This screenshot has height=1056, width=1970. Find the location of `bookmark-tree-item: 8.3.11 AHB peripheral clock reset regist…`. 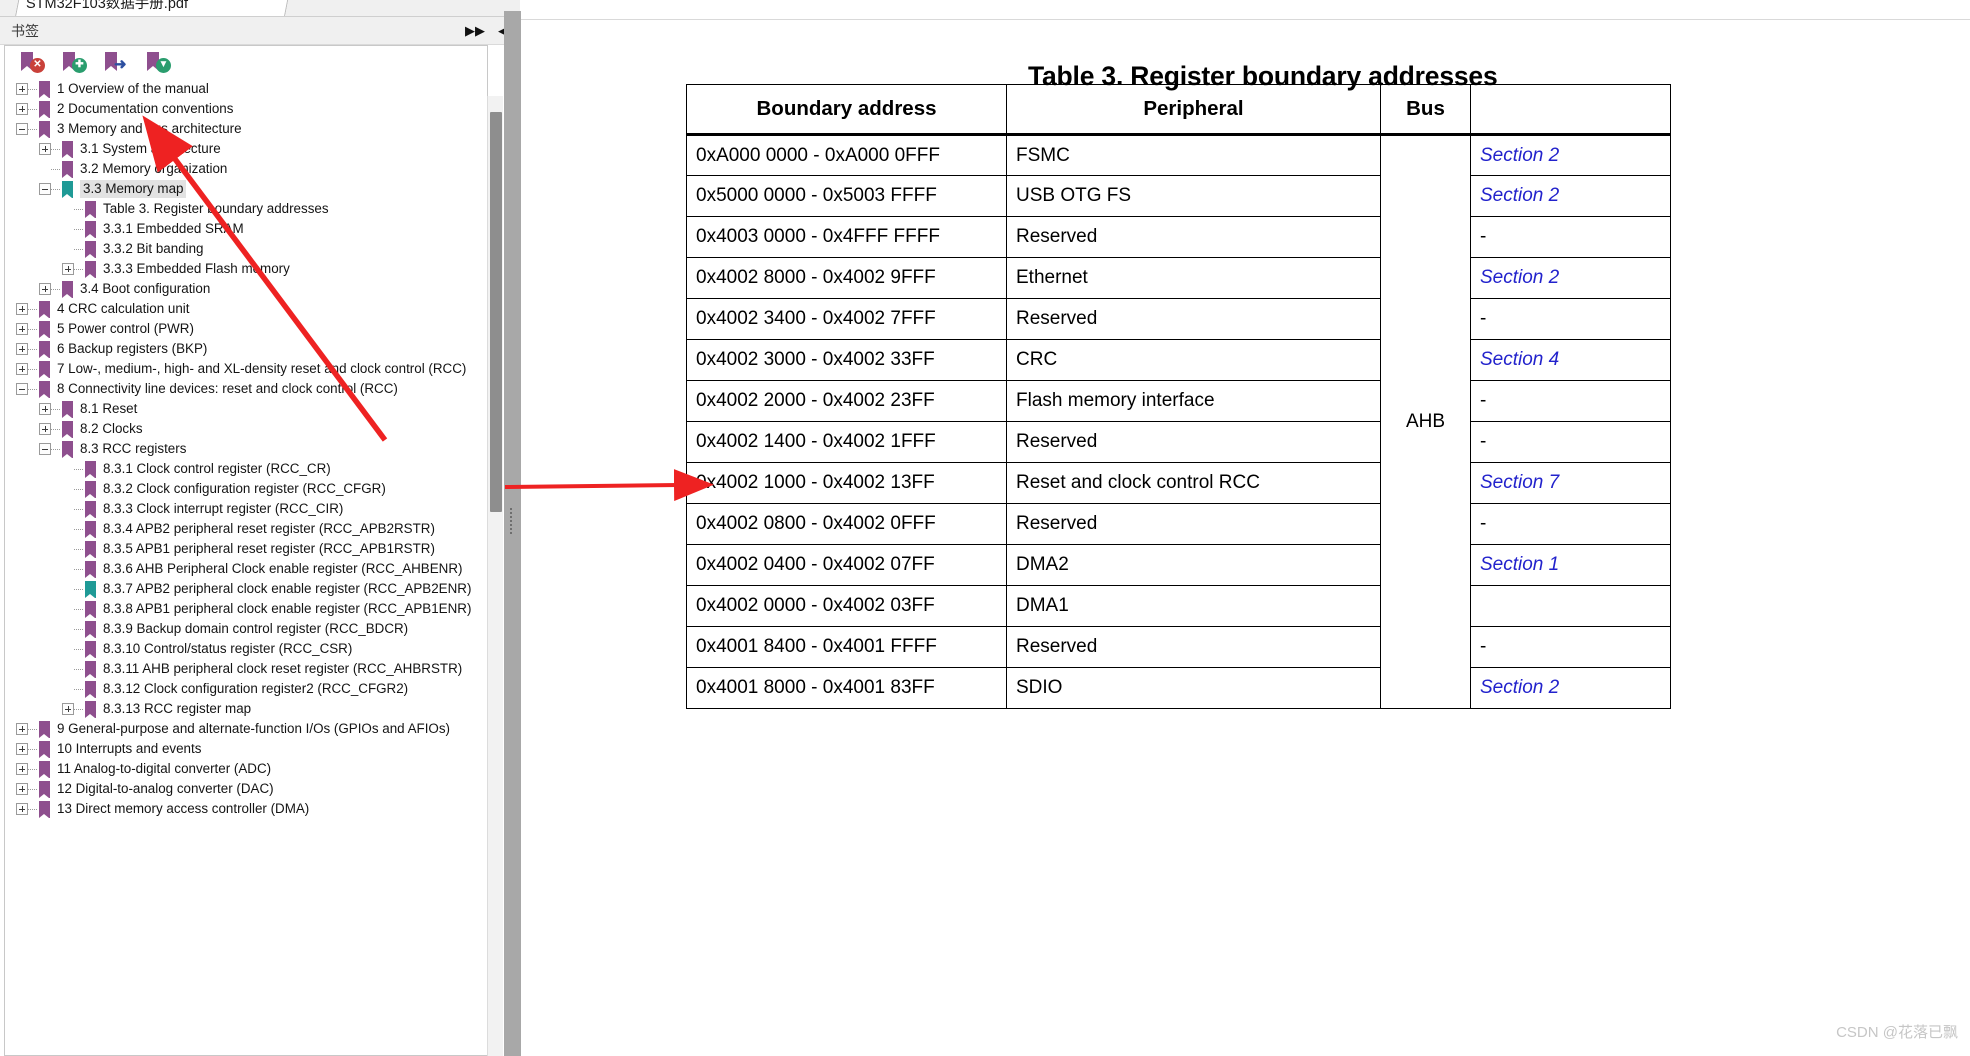

bookmark-tree-item: 8.3.11 AHB peripheral clock reset regist… is located at coordinates (246, 669).